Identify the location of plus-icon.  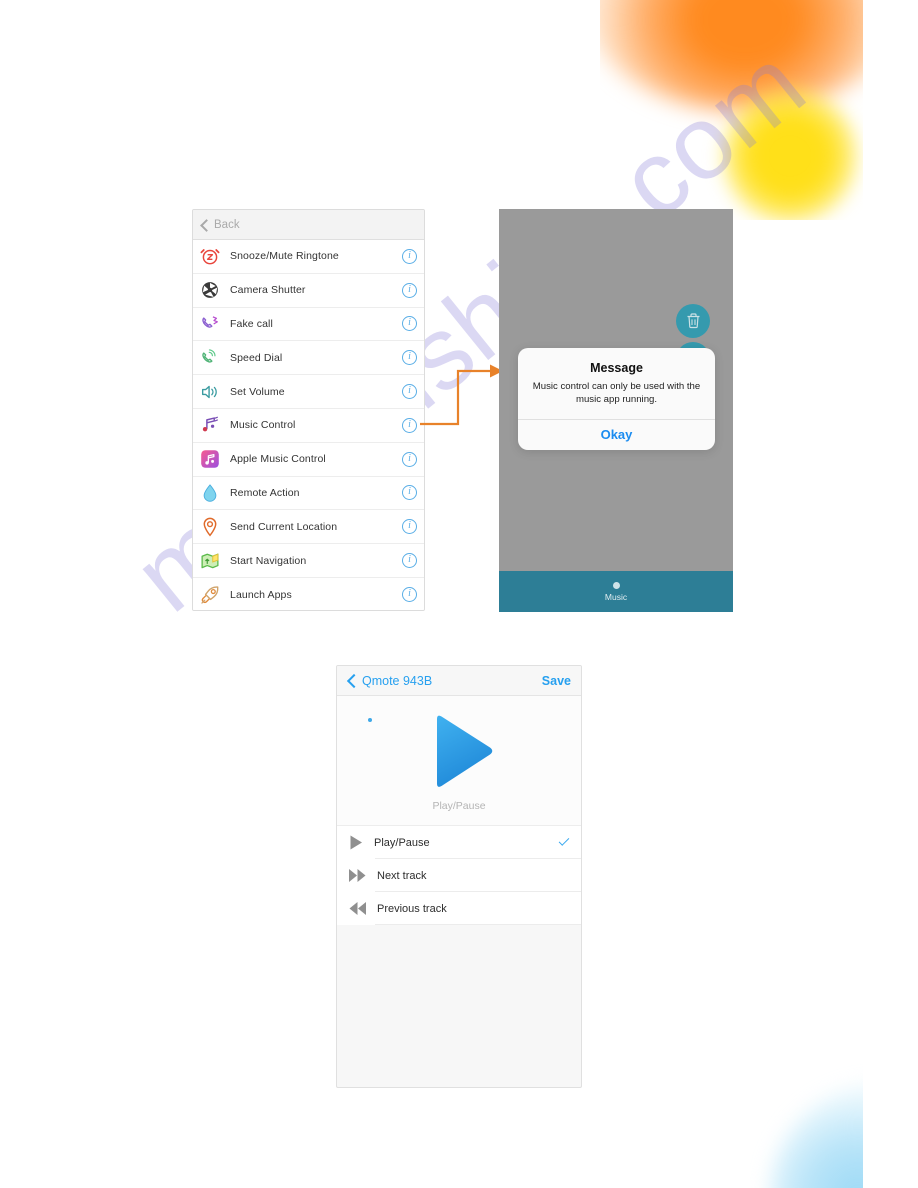
(715, 224).